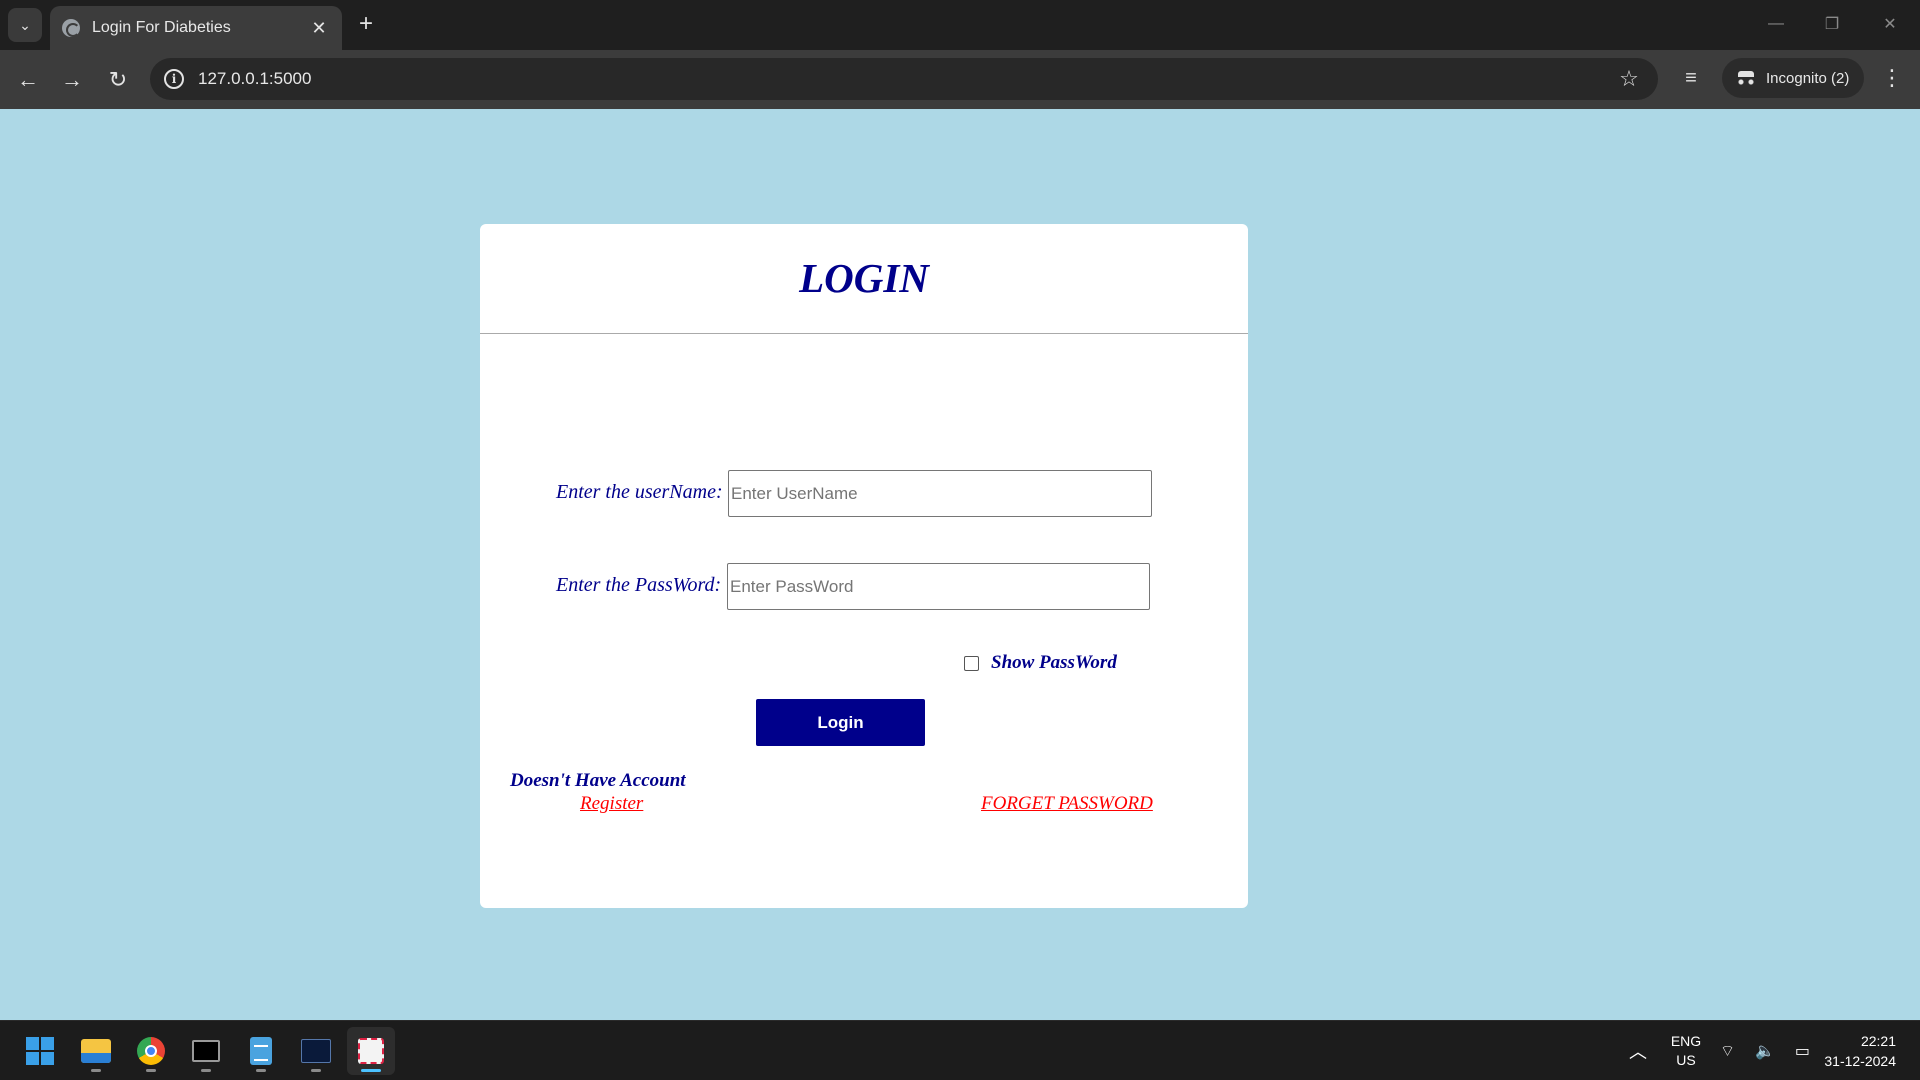  Describe the element at coordinates (28, 80) in the screenshot. I see `back-button: ←` at that location.